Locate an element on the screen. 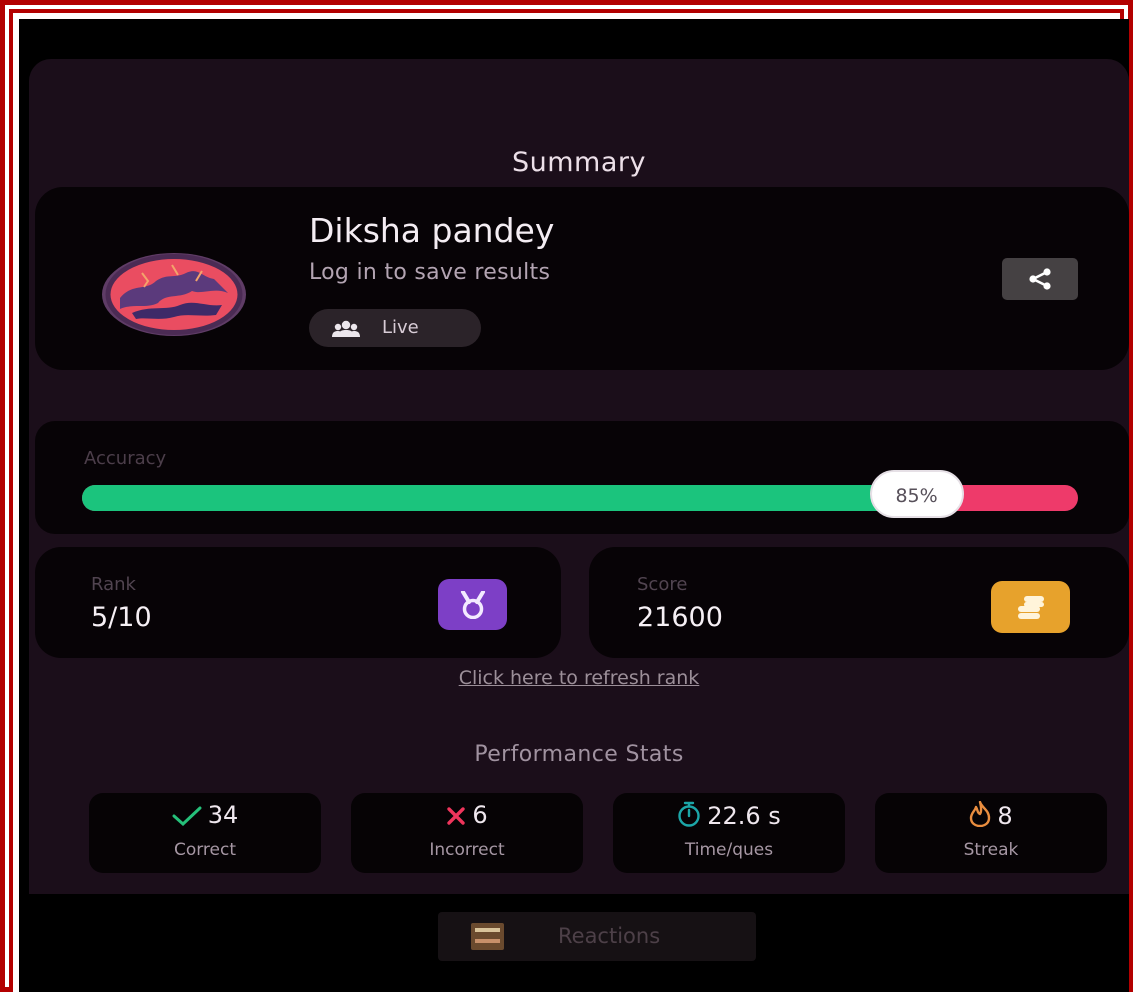 The image size is (1133, 992). correct-label: Correct is located at coordinates (205, 850).